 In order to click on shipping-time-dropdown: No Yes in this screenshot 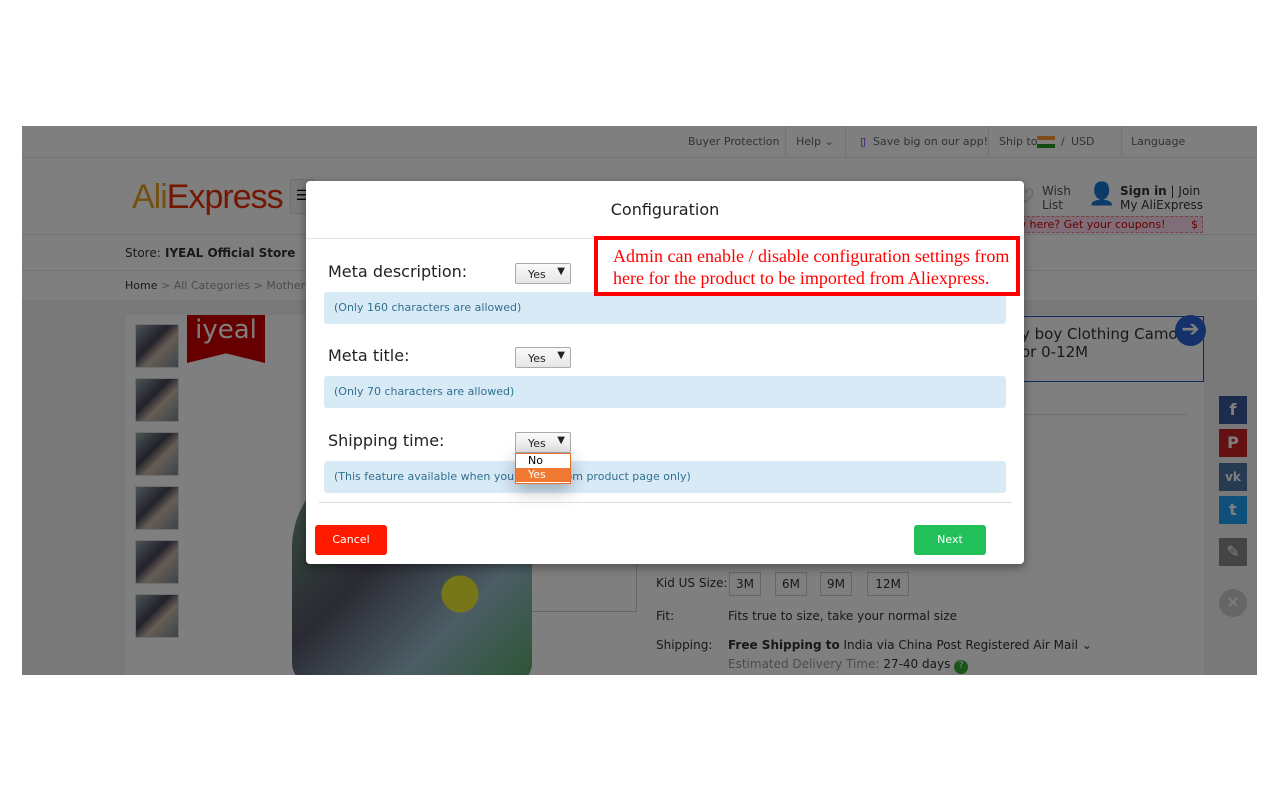, I will do `click(543, 468)`.